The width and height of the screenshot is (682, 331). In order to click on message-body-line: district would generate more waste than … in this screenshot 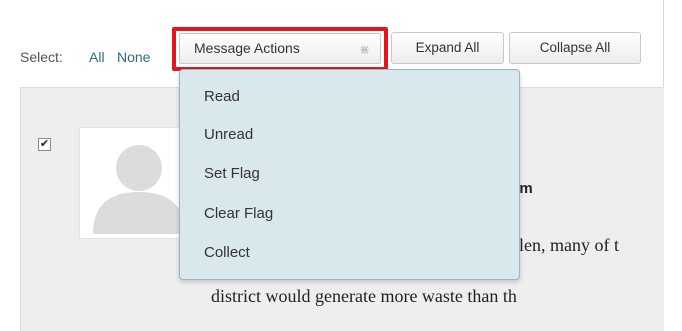, I will do `click(364, 296)`.